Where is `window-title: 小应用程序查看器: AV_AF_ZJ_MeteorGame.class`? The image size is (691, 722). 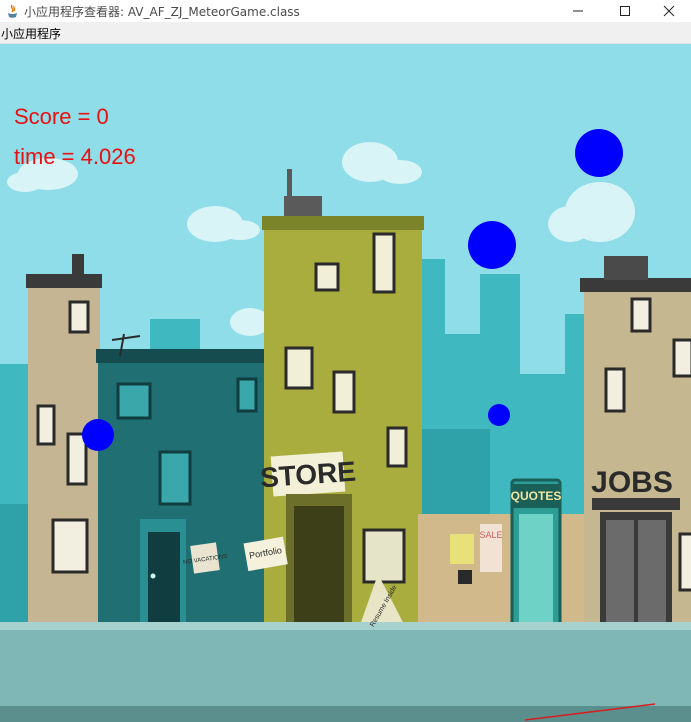 window-title: 小应用程序查看器: AV_AF_ZJ_MeteorGame.class is located at coordinates (162, 12).